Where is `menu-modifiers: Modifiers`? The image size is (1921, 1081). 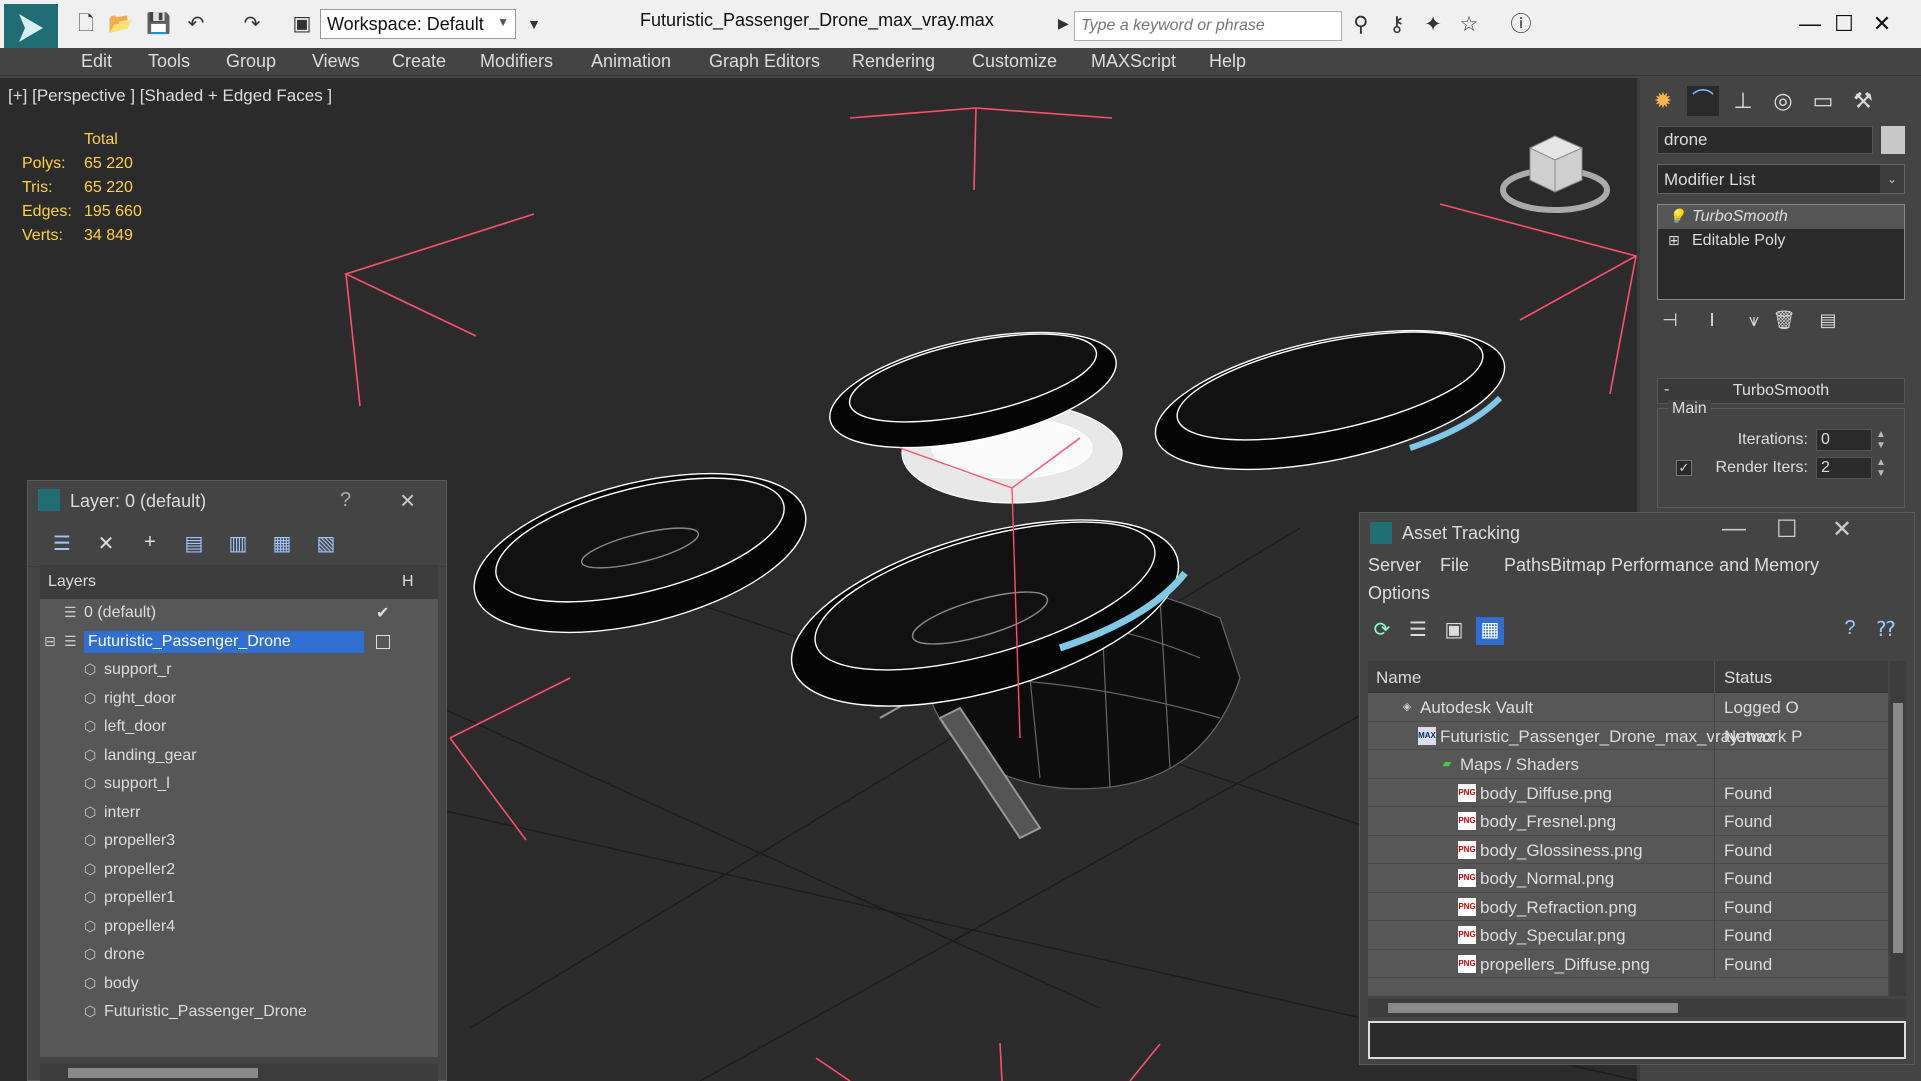
menu-modifiers: Modifiers is located at coordinates (516, 61).